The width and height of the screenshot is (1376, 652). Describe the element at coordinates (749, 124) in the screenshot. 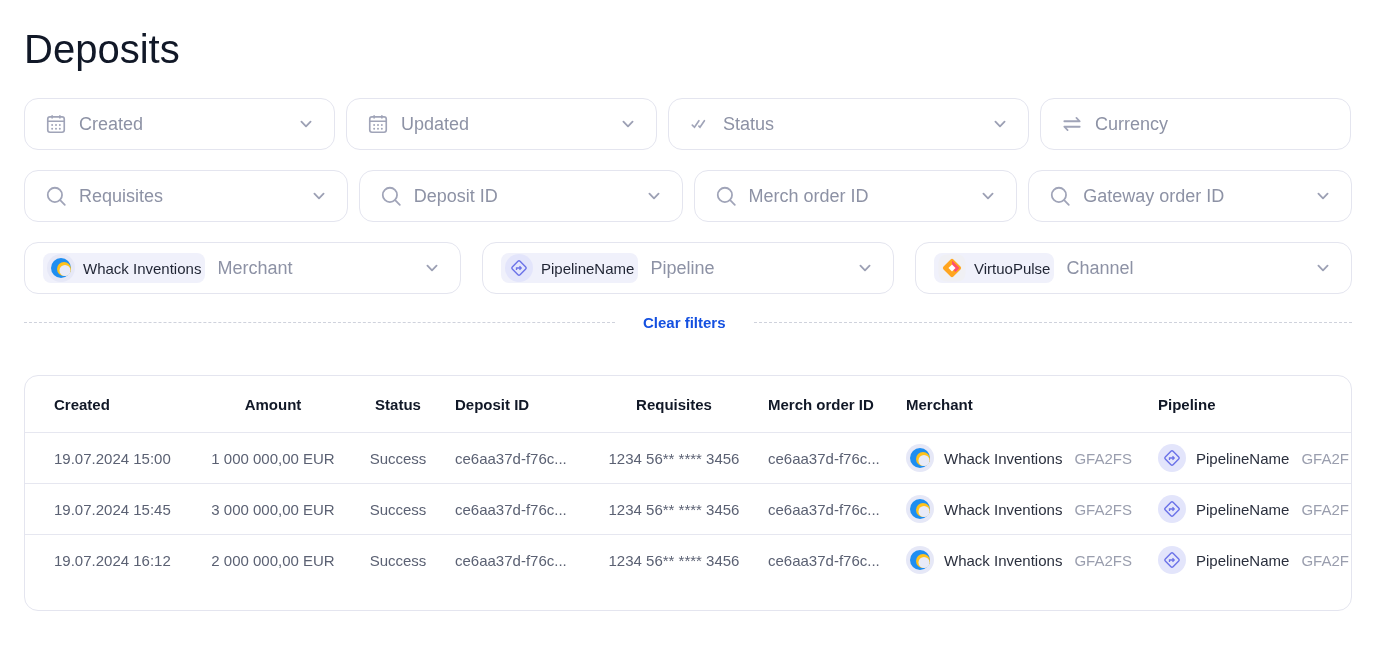

I see `placeholder-text: Status` at that location.